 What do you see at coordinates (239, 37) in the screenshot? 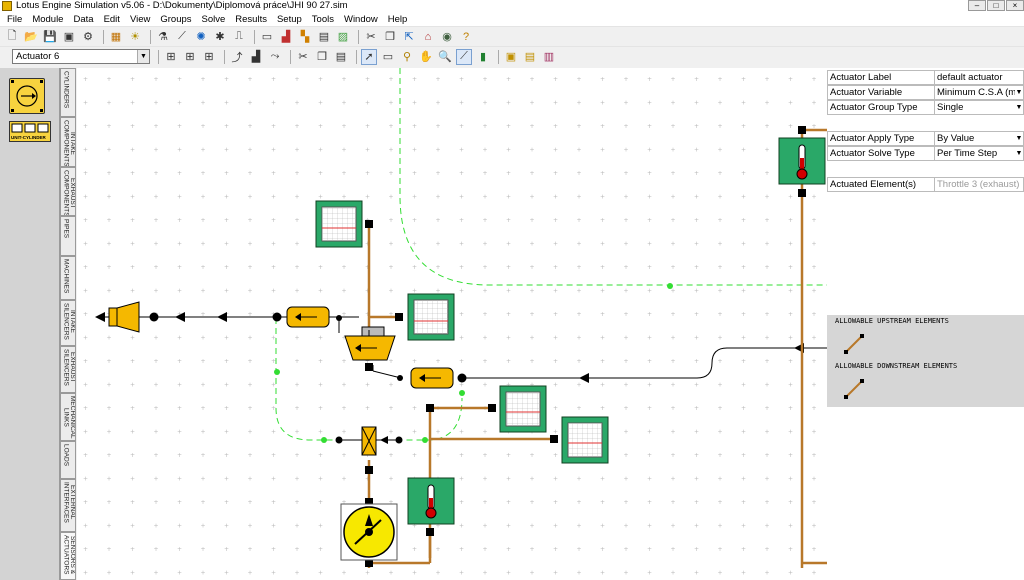
I see `report-icon: ⎍` at bounding box center [239, 37].